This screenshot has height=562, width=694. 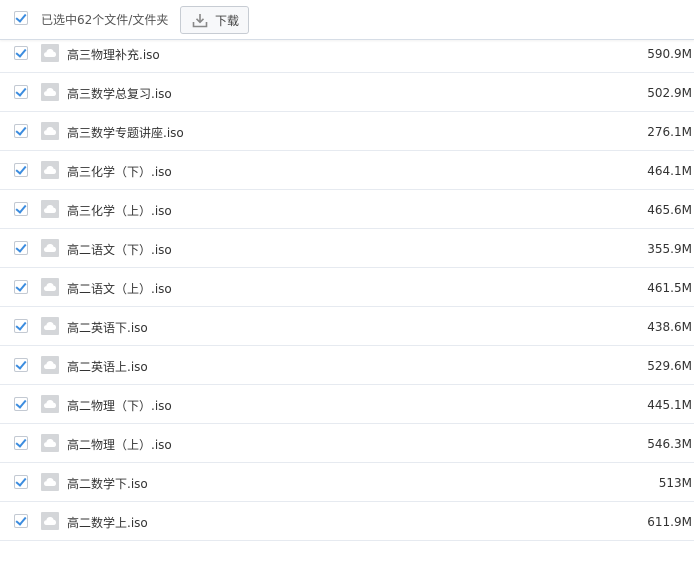 What do you see at coordinates (347, 92) in the screenshot?
I see `file-row: 高三数学总复习.iso 502.9M` at bounding box center [347, 92].